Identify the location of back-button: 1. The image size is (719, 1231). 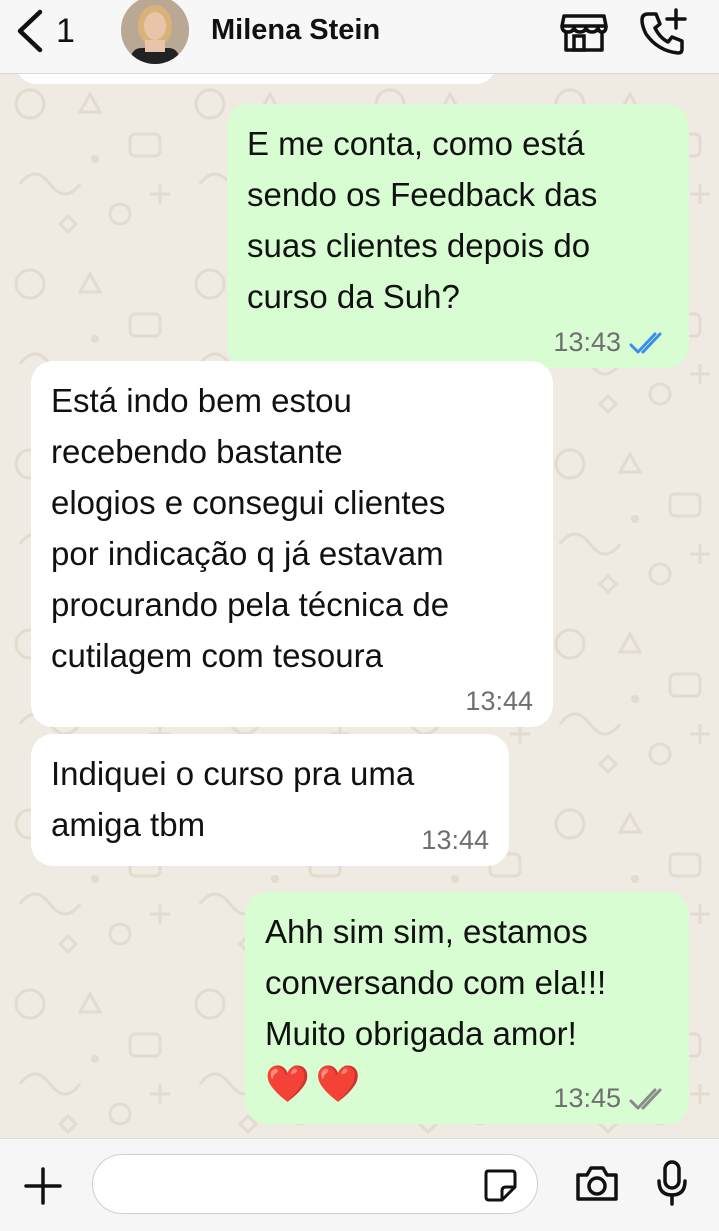
(54, 31).